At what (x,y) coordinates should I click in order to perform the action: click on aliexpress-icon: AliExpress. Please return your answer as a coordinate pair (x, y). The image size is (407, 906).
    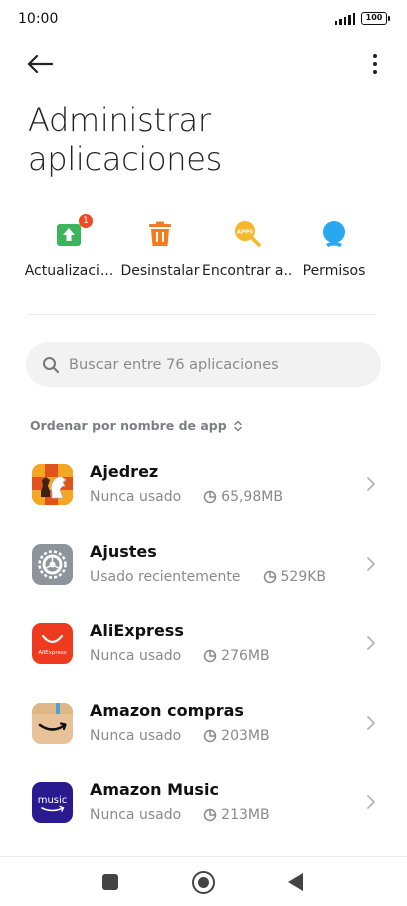
    Looking at the image, I should click on (52, 643).